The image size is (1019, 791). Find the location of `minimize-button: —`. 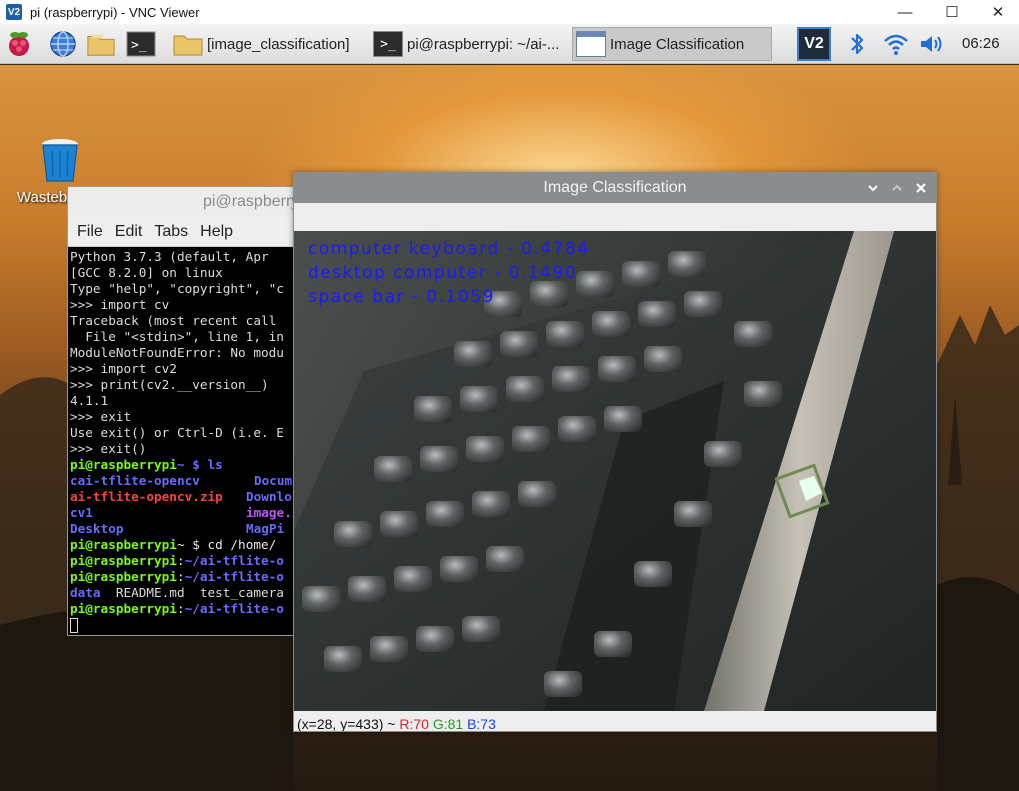

minimize-button: — is located at coordinates (905, 12).